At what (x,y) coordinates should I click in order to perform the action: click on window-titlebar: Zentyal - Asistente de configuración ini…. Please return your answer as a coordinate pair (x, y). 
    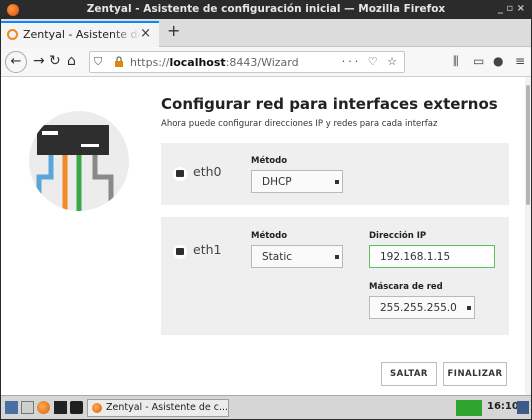
    Looking at the image, I should click on (266, 10).